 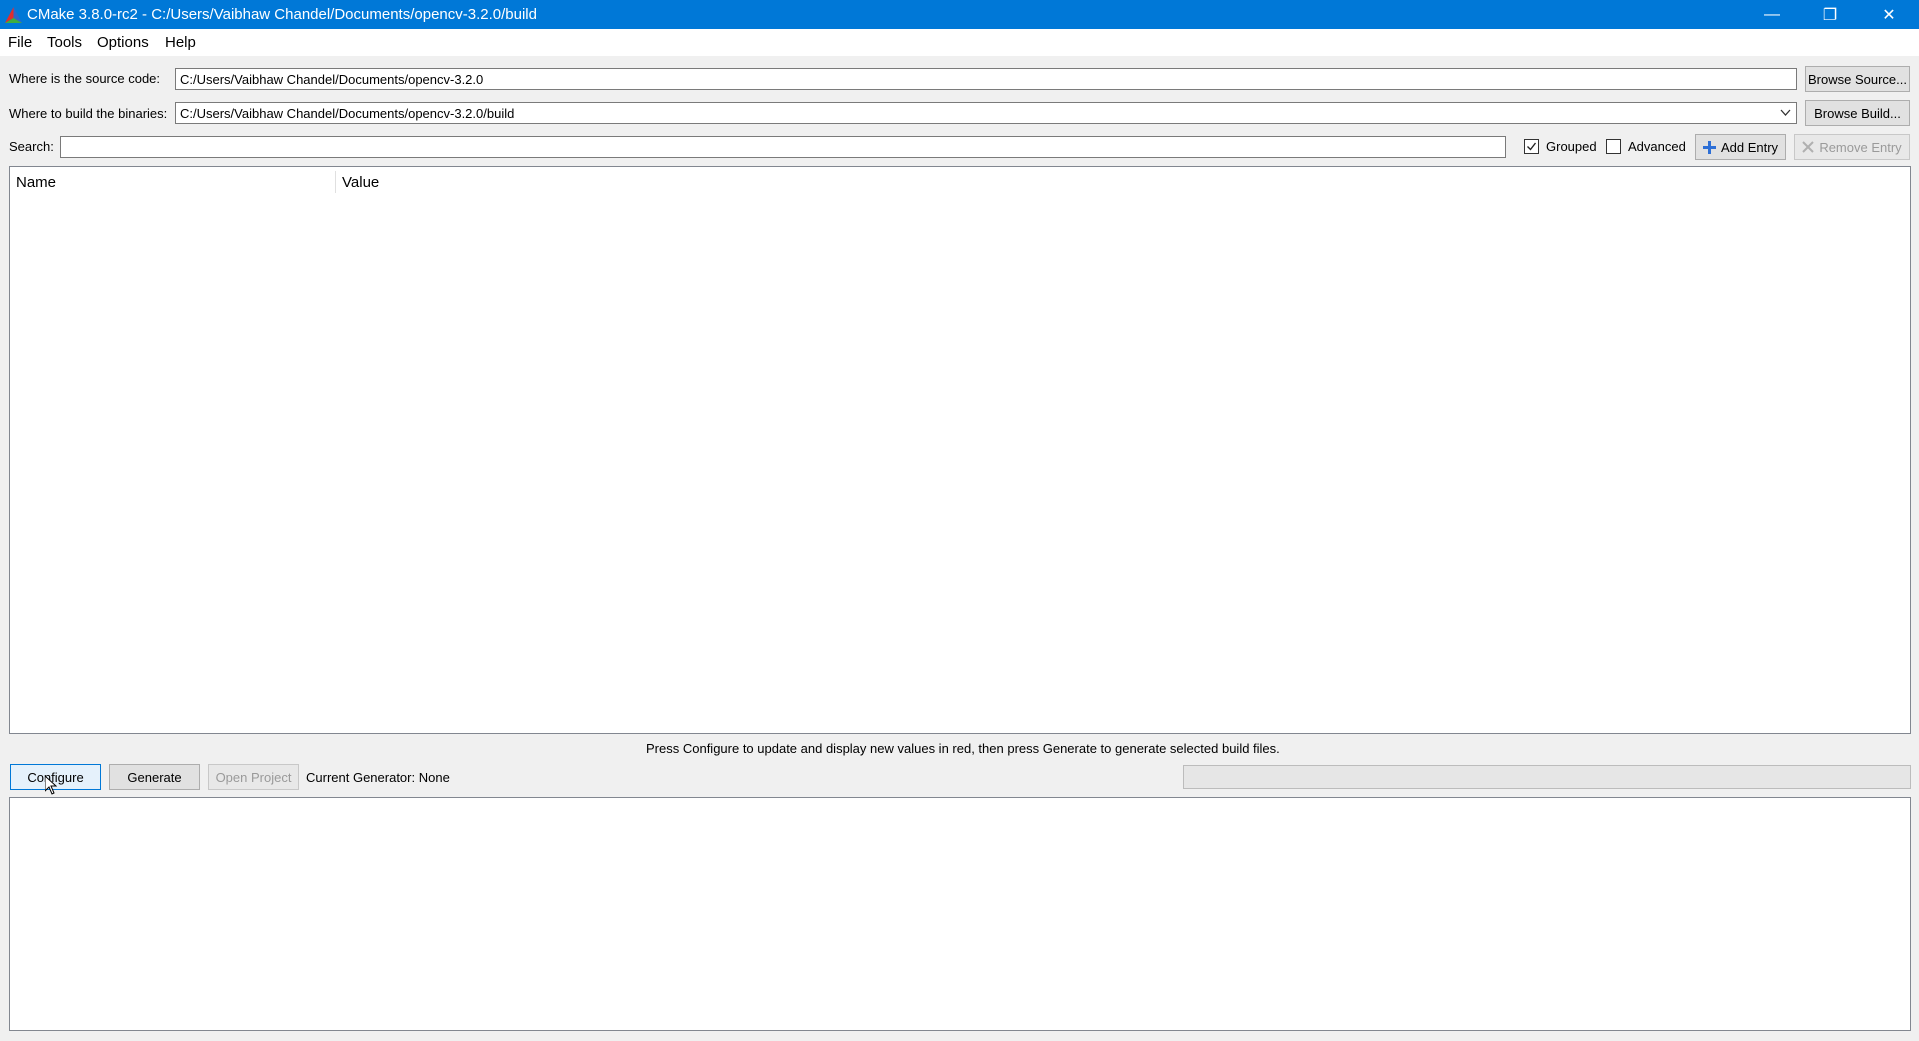 What do you see at coordinates (253, 777) in the screenshot?
I see `open-project-button: Open Project` at bounding box center [253, 777].